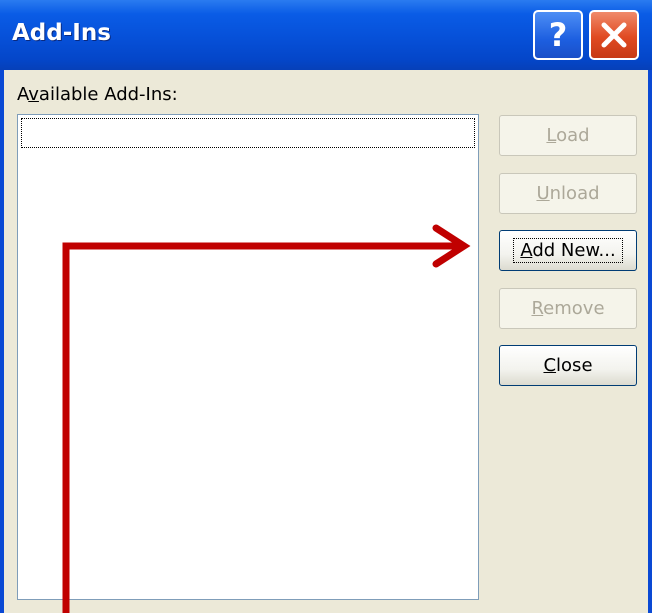 The height and width of the screenshot is (613, 652). What do you see at coordinates (326, 35) in the screenshot?
I see `title-bar: Add-Ins ?` at bounding box center [326, 35].